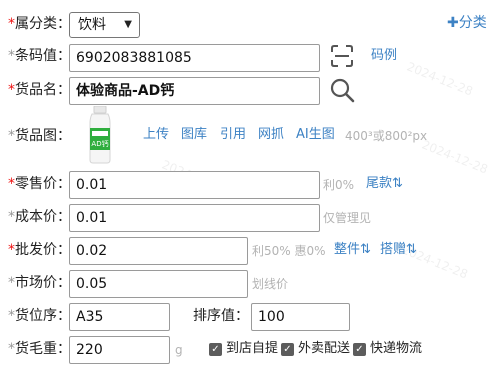 The image size is (490, 368). I want to click on market-price-label: *市场价：, so click(39, 283).